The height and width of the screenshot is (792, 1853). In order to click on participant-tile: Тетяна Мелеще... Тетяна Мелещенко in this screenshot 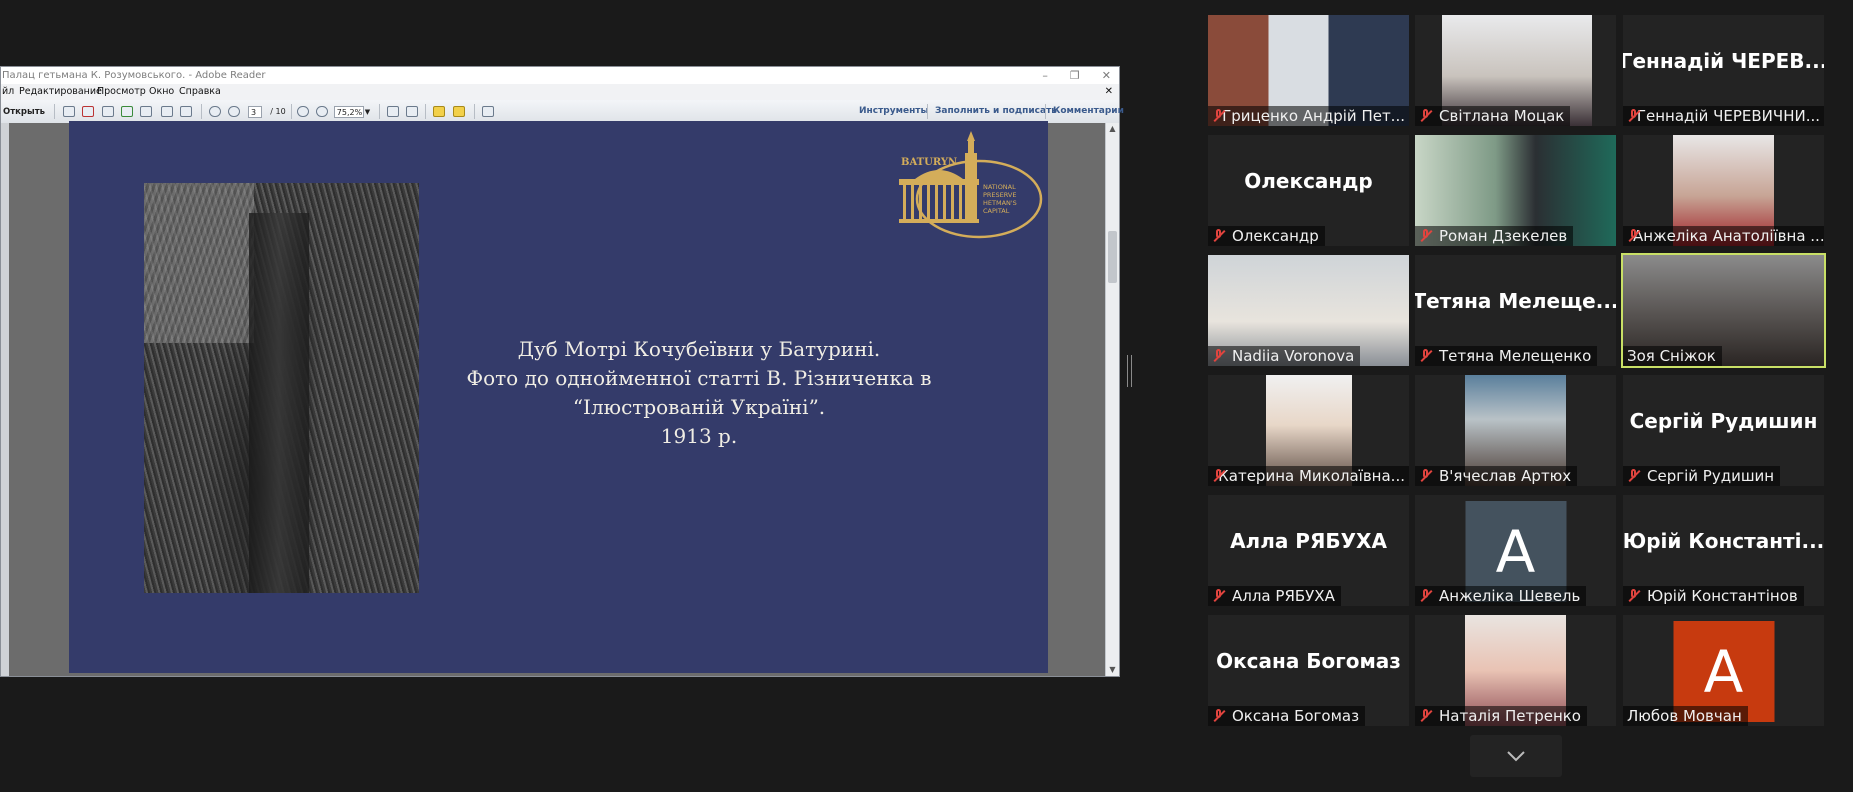, I will do `click(1515, 310)`.